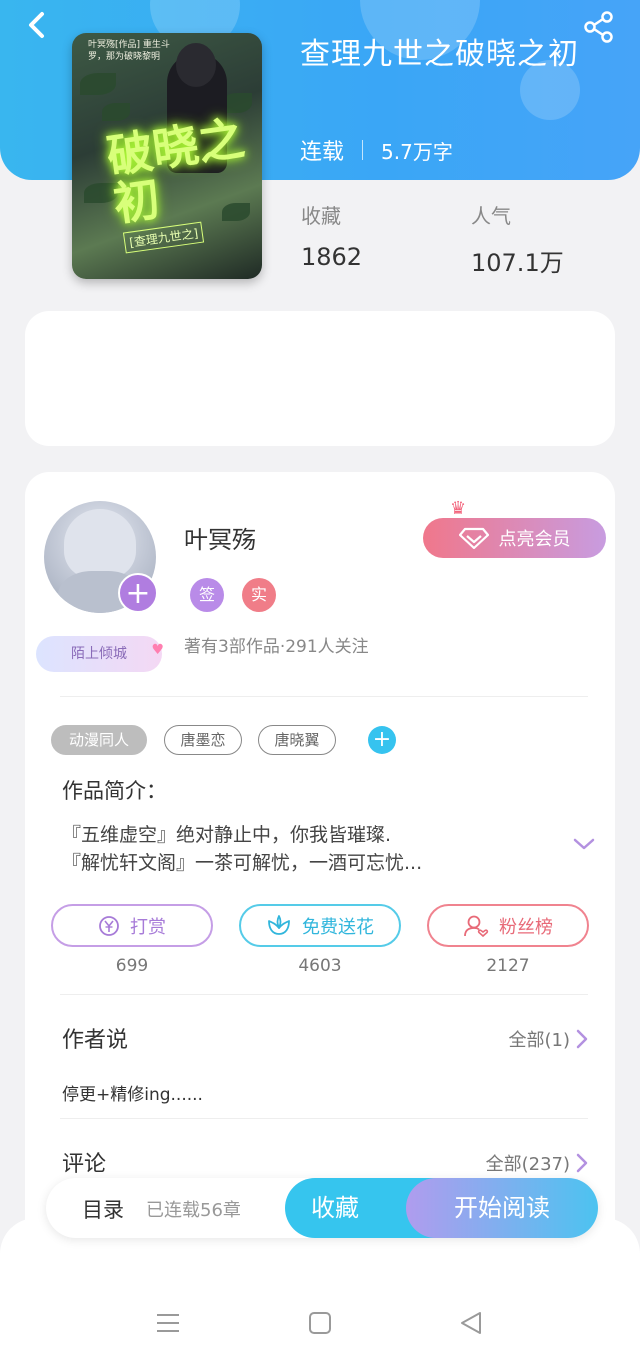  Describe the element at coordinates (491, 216) in the screenshot. I see `stat-label: 人气` at that location.